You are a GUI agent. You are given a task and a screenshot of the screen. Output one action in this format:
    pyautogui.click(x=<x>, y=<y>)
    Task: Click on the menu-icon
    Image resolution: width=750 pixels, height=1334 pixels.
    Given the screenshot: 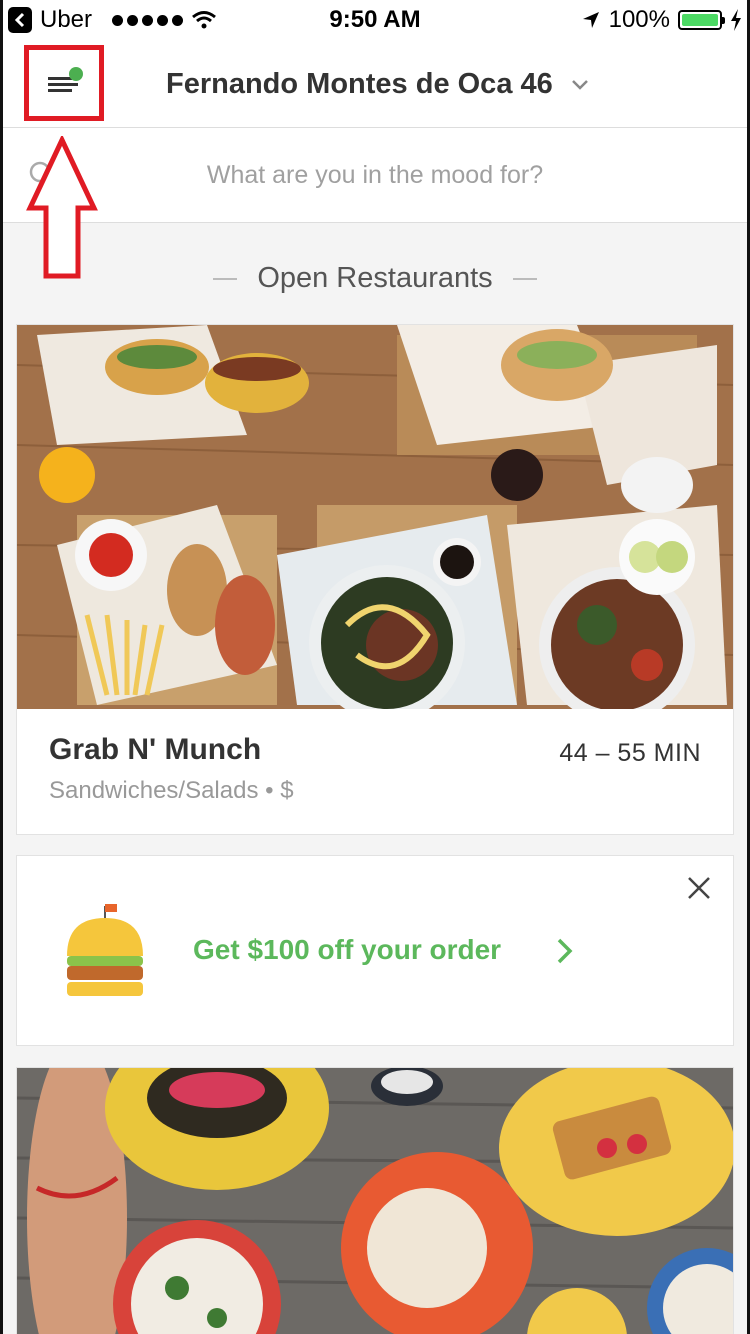 What is the action you would take?
    pyautogui.click(x=65, y=79)
    